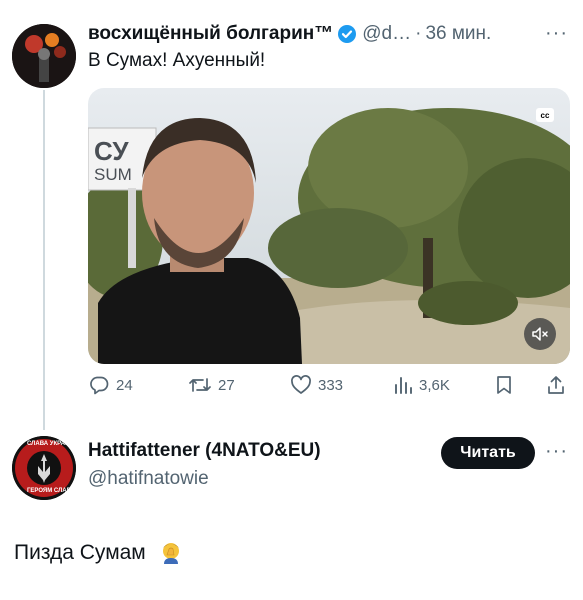  What do you see at coordinates (210, 34) in the screenshot?
I see `display-name: восхищённый болгарин™` at bounding box center [210, 34].